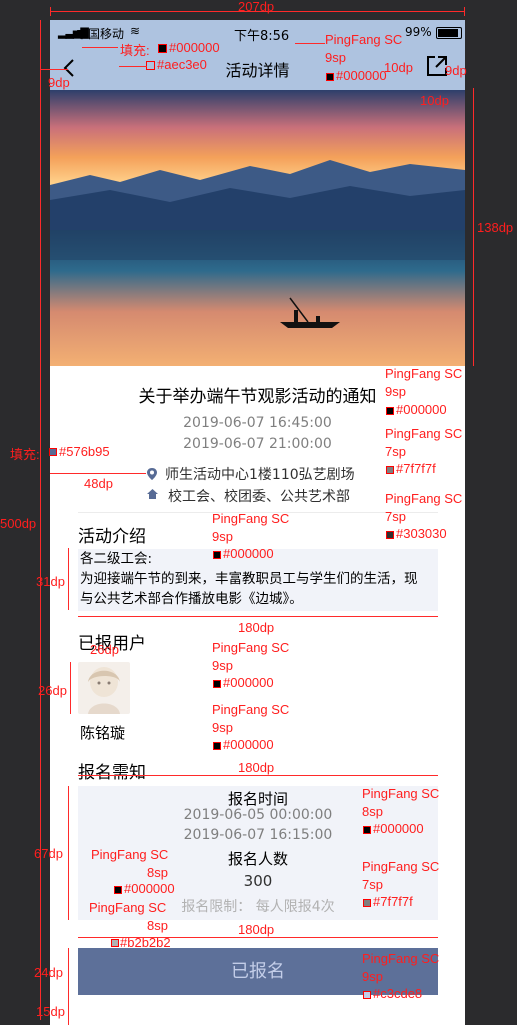 The height and width of the screenshot is (1025, 517). What do you see at coordinates (256, 929) in the screenshot?
I see `box-width: 180dp` at bounding box center [256, 929].